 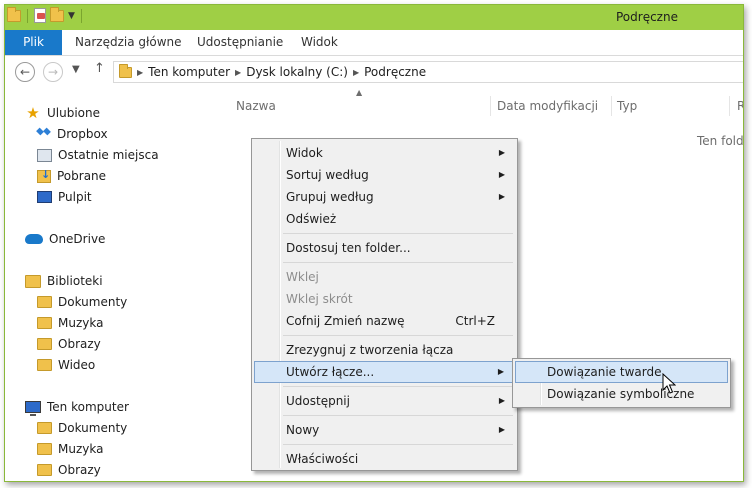 What do you see at coordinates (25, 72) in the screenshot?
I see `back-button: ←` at bounding box center [25, 72].